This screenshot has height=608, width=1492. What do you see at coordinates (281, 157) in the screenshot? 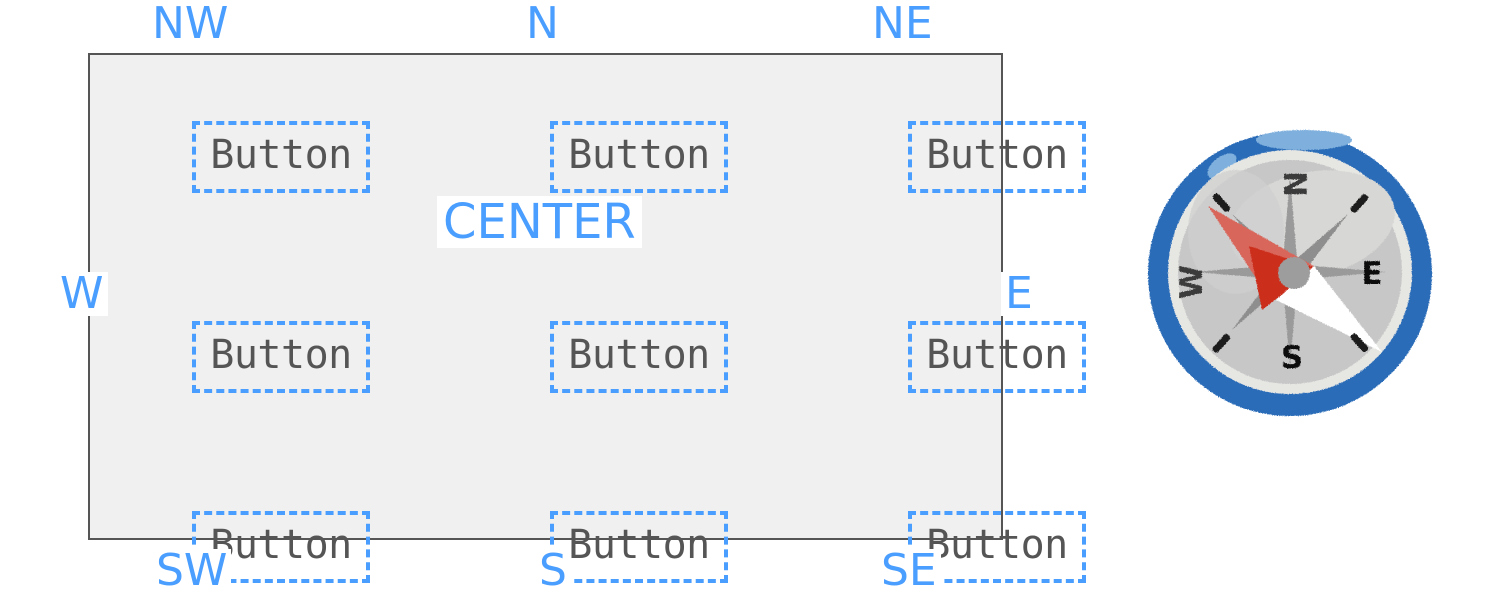
I see `button-nw: Button` at bounding box center [281, 157].